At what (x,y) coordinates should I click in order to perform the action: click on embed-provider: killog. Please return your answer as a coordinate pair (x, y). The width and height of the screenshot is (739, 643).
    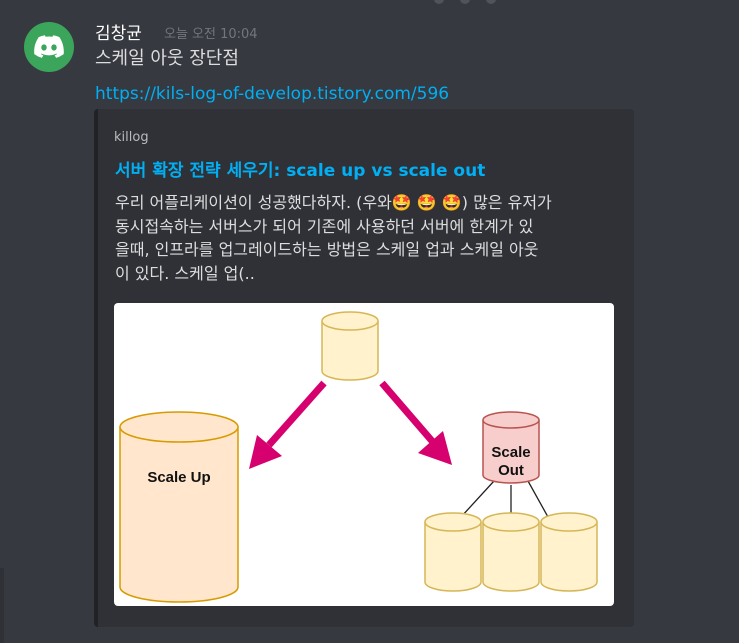
    Looking at the image, I should click on (131, 137).